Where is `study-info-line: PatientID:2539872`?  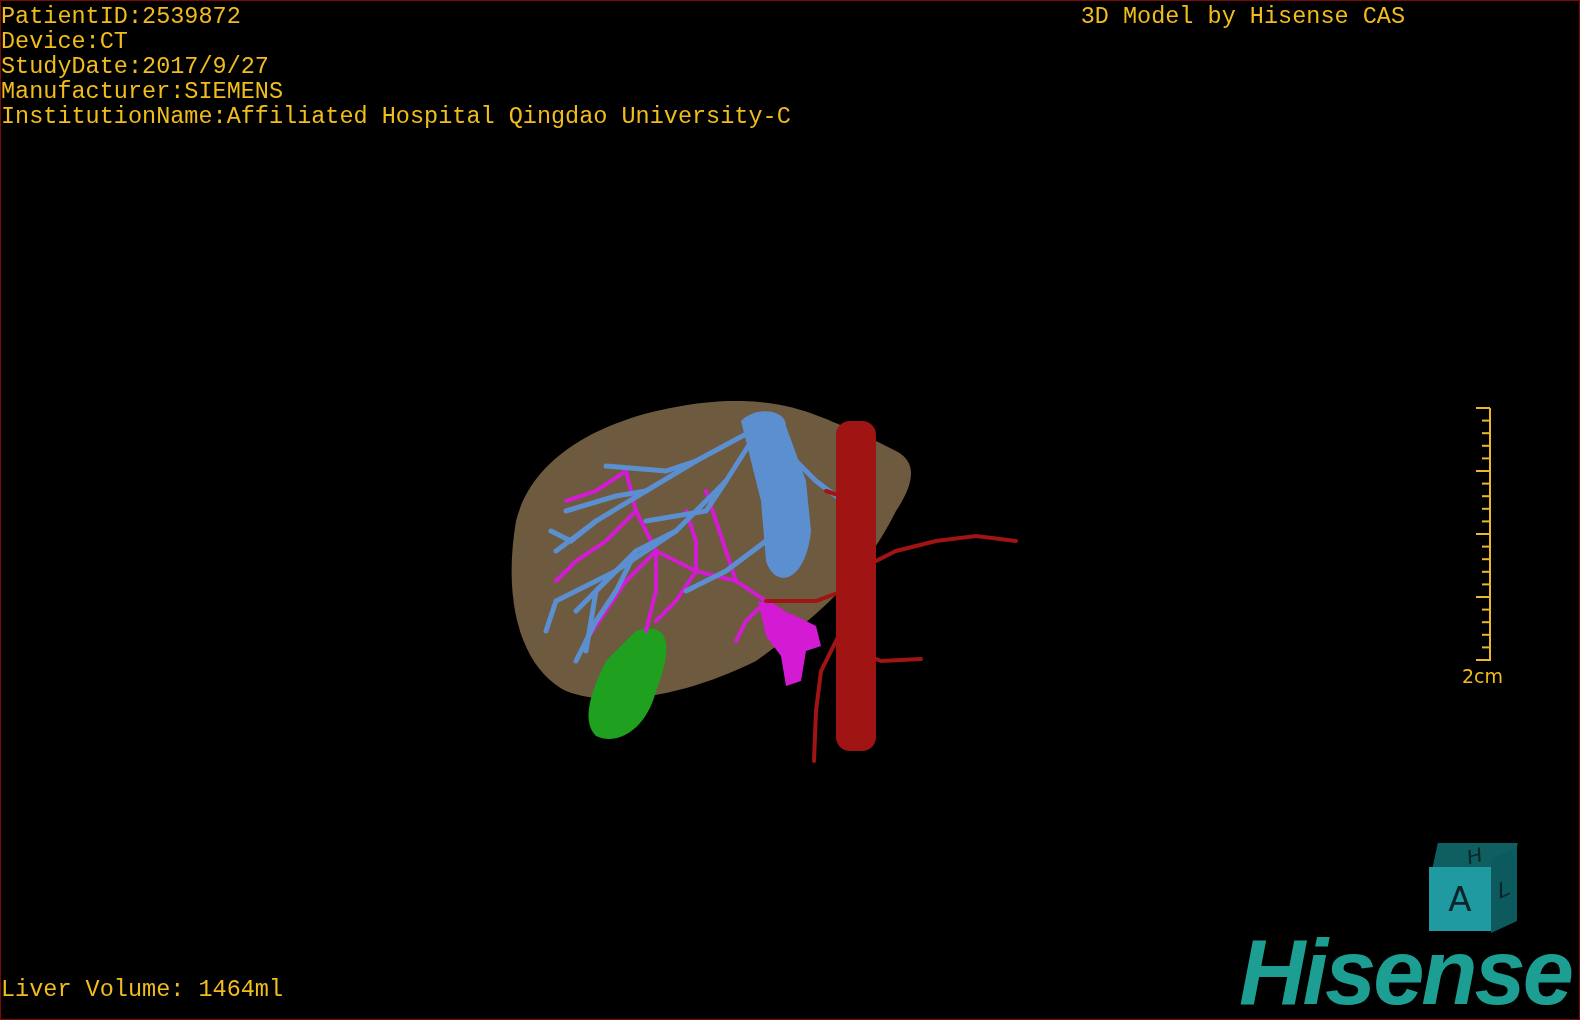
study-info-line: PatientID:2539872 is located at coordinates (121, 15).